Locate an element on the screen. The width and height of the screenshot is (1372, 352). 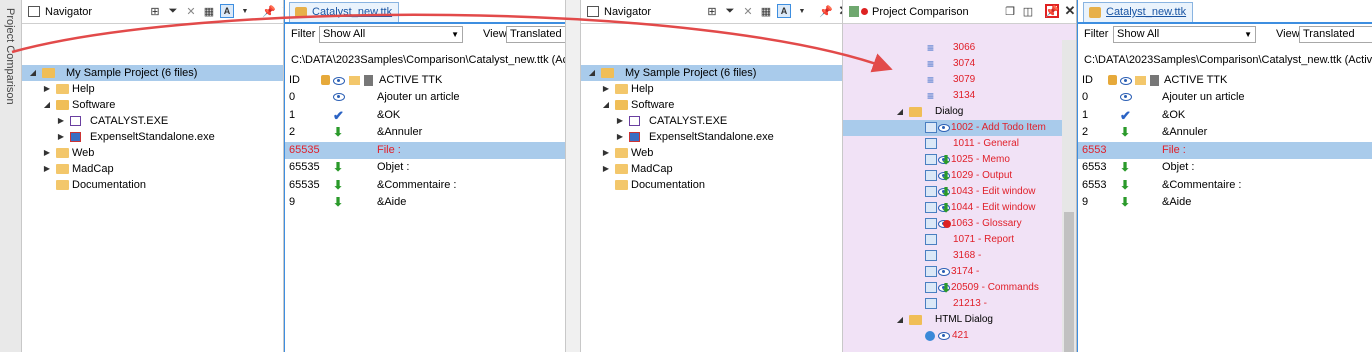
table-row: 65535 ⬇ &Commentaire : is located at coordinates (425, 185).